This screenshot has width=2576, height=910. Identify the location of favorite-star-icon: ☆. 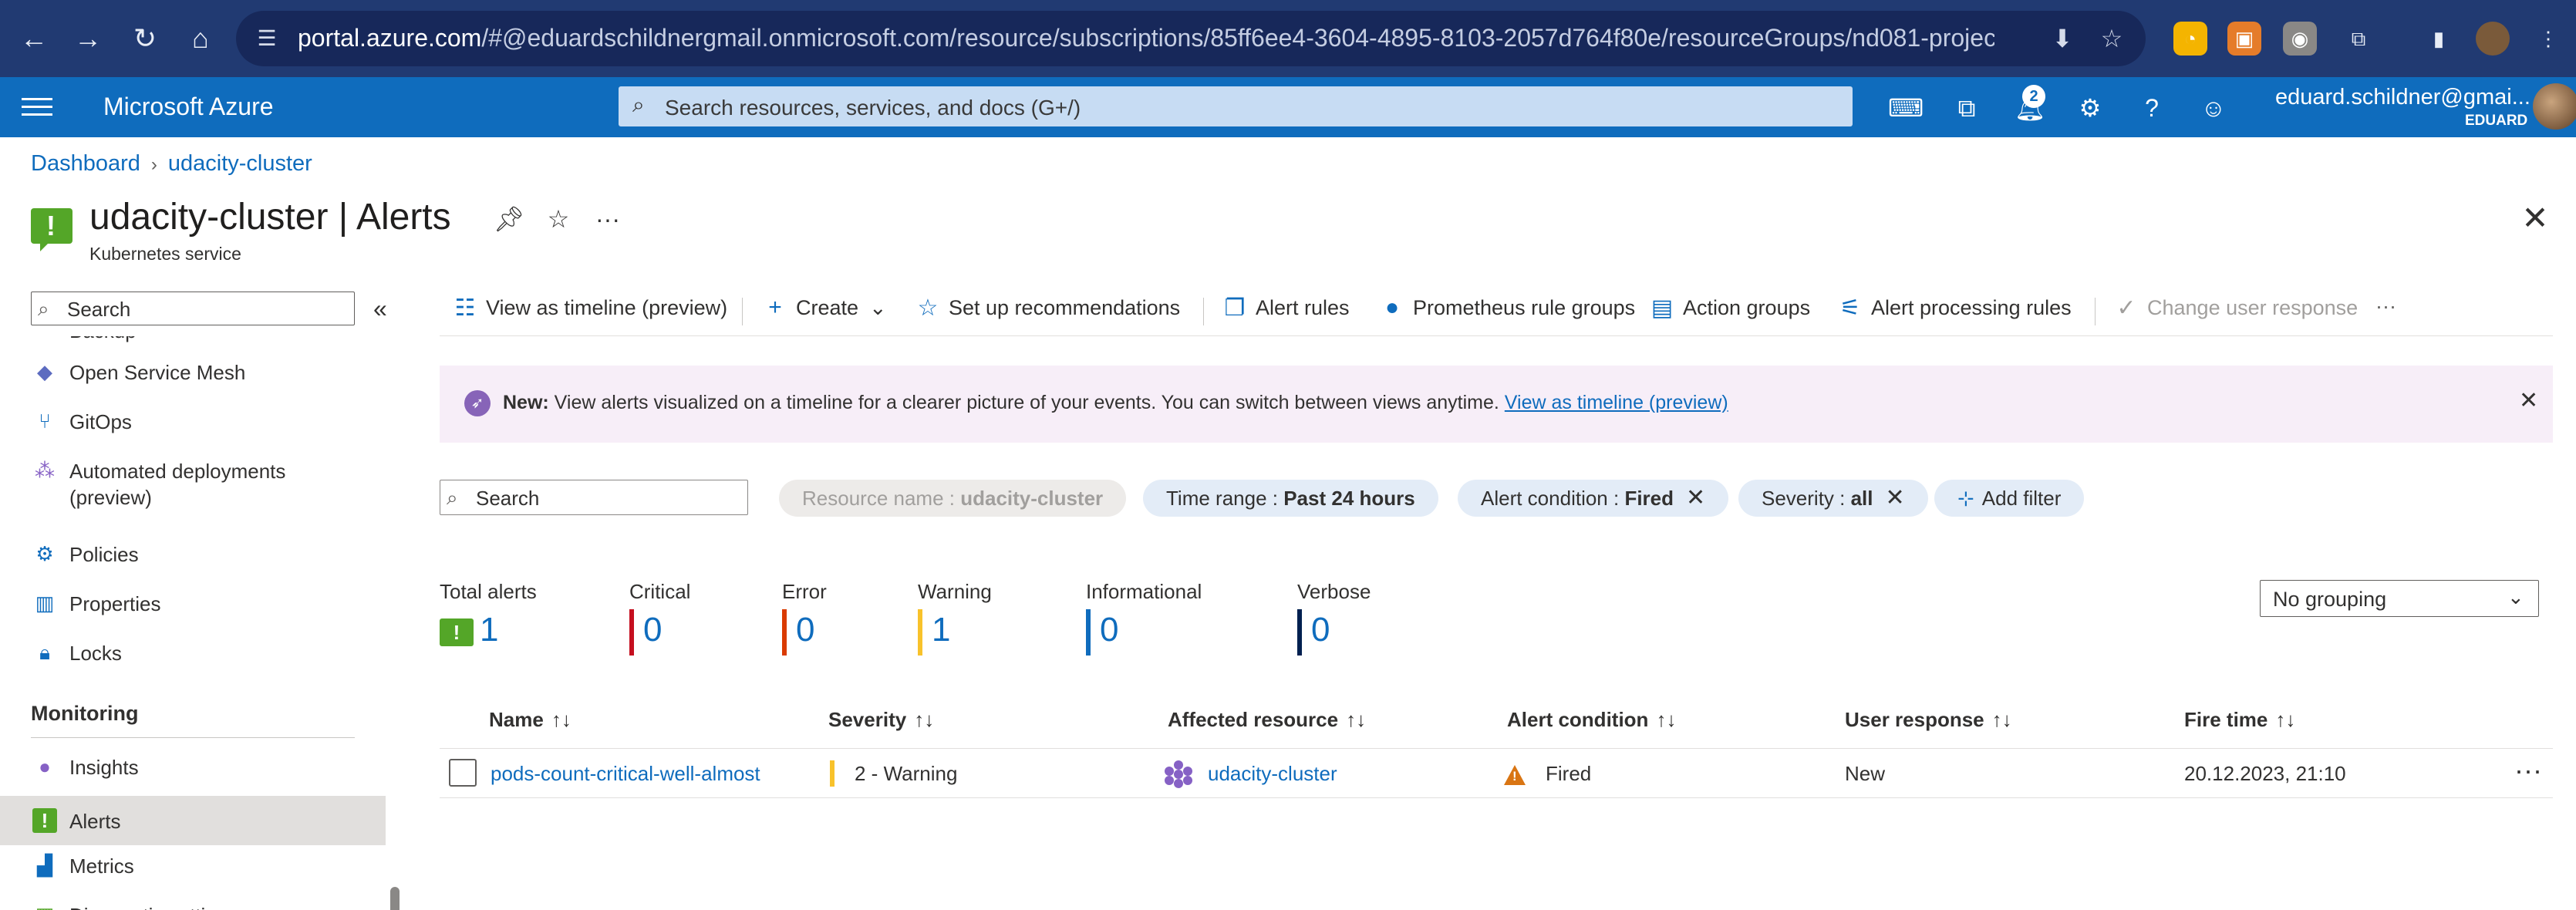
(558, 219).